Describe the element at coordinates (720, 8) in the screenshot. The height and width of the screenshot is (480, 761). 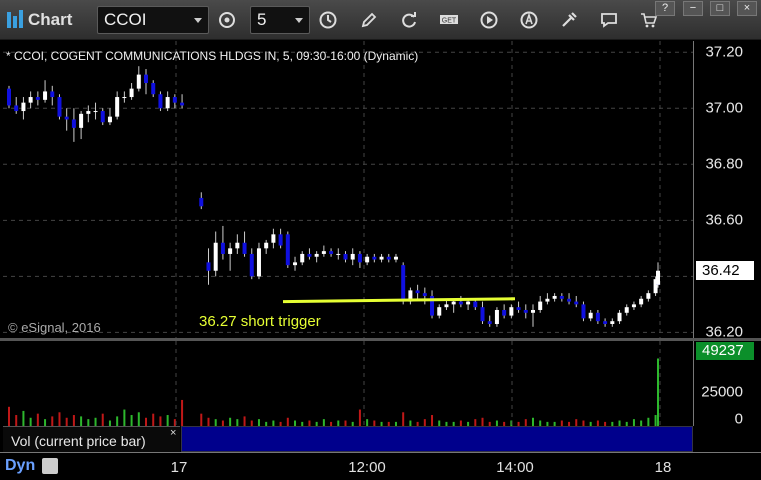
I see `maximize-button: □` at that location.